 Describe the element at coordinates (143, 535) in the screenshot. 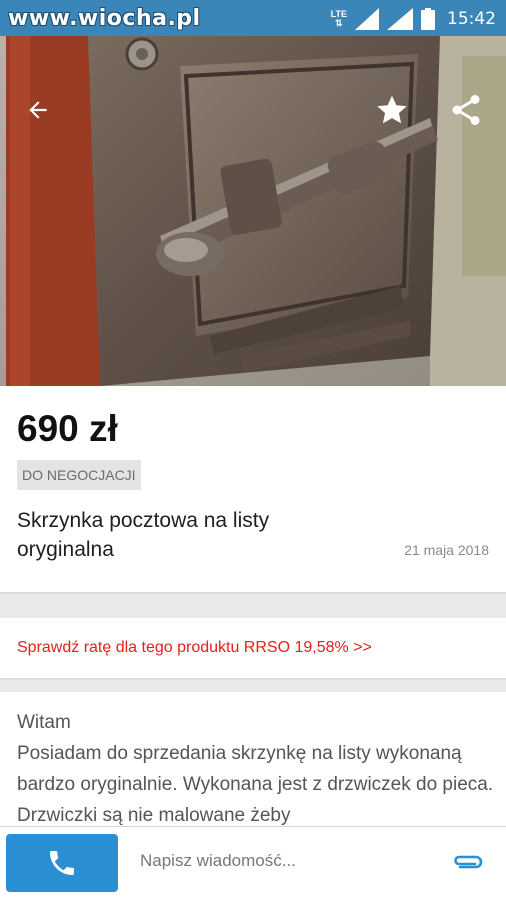

I see `listing-title: Skrzynka pocztowa na listy oryginalna` at that location.